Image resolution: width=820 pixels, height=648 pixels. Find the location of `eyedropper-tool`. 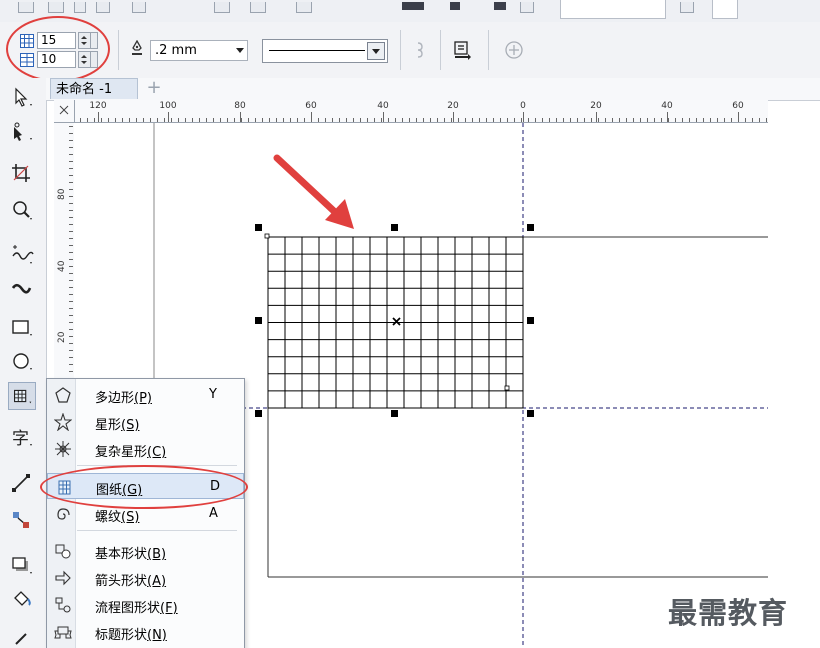

eyedropper-tool is located at coordinates (22, 636).